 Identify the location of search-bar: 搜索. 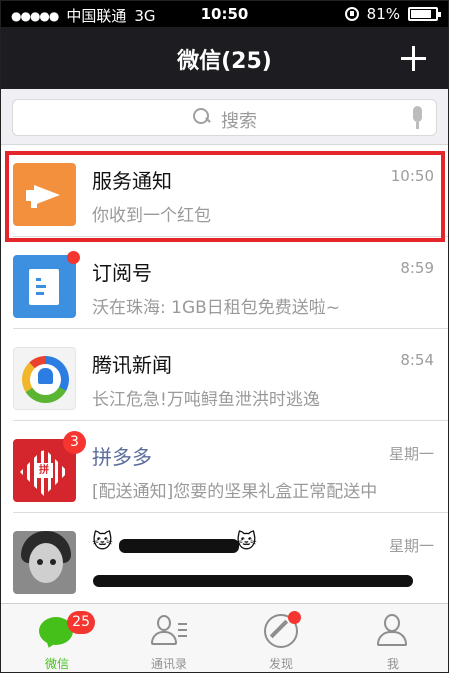
(224, 117).